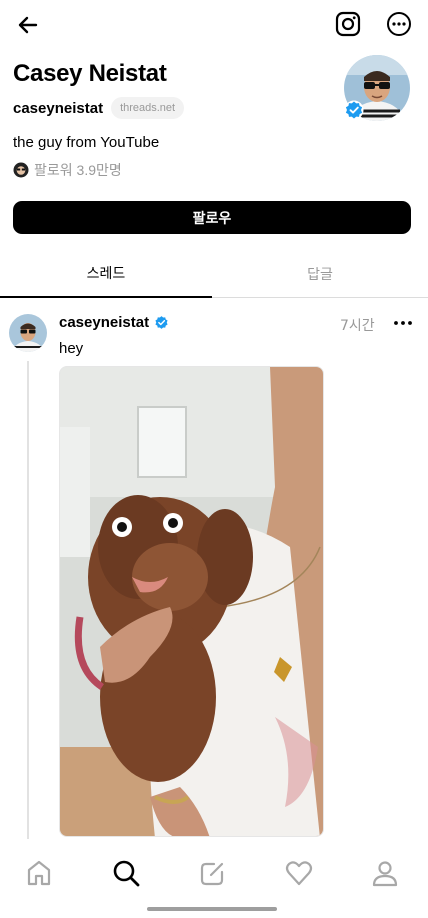 This screenshot has height=918, width=428. Describe the element at coordinates (299, 873) in the screenshot. I see `heart-icon` at that location.